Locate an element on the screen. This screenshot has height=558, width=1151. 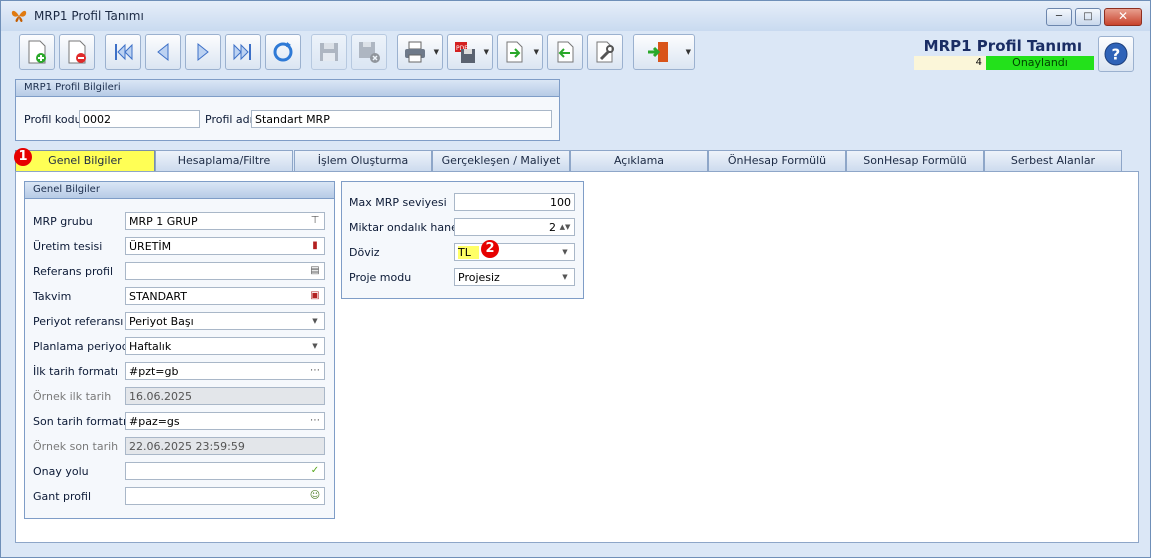
gantt-profile-label: Gant profil is located at coordinates (62, 496).